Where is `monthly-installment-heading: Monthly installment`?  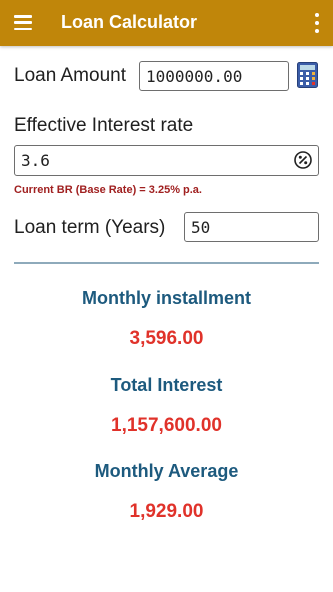 monthly-installment-heading: Monthly installment is located at coordinates (166, 298).